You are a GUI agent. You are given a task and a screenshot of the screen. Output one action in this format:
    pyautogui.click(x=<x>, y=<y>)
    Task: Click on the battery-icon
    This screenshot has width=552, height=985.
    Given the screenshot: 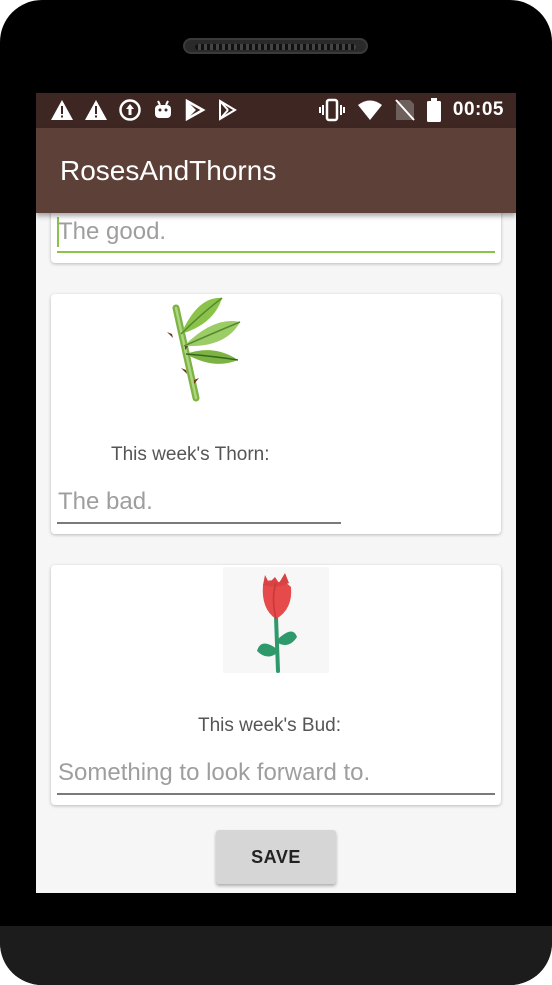 What is the action you would take?
    pyautogui.click(x=433, y=110)
    